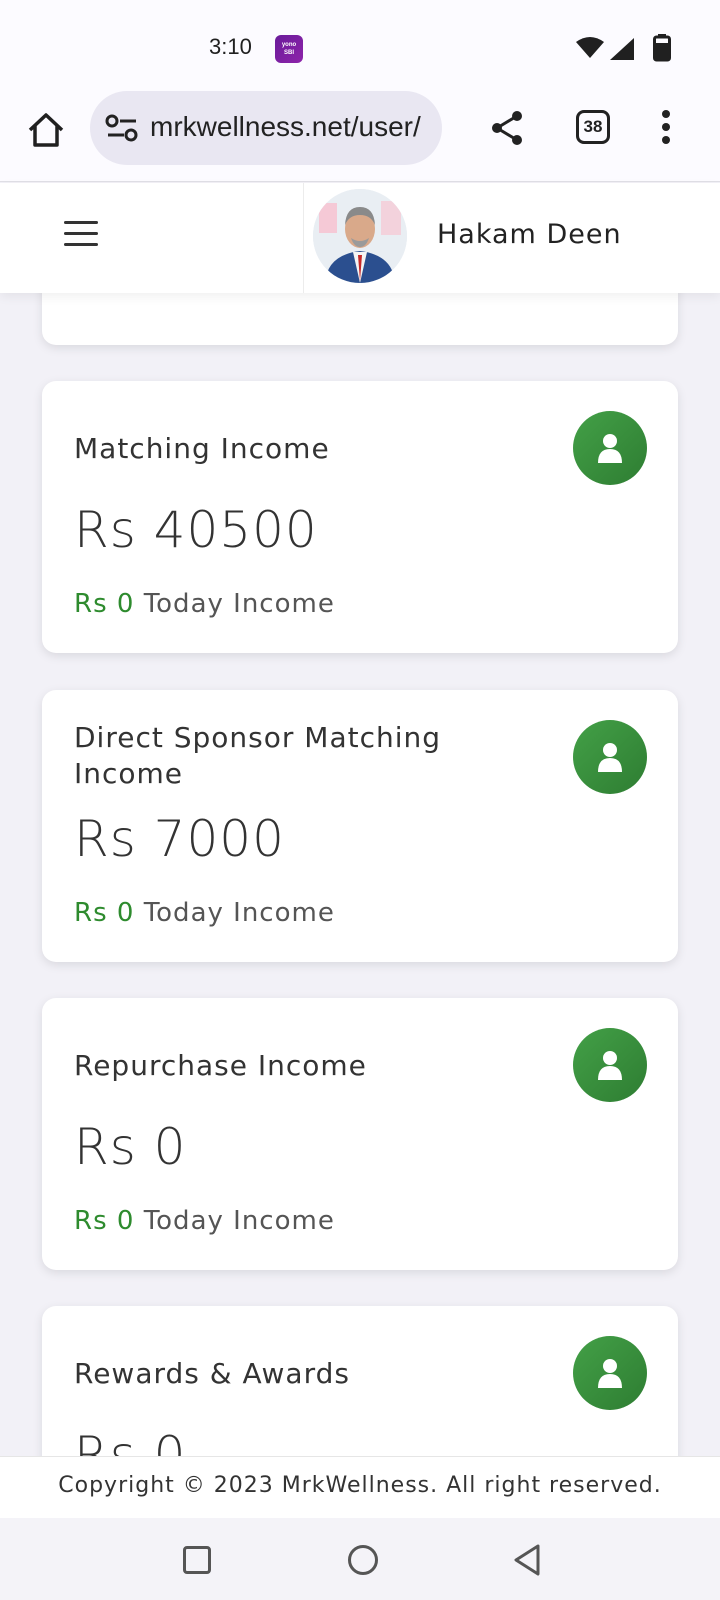 This screenshot has height=1600, width=720. What do you see at coordinates (197, 1560) in the screenshot?
I see `recents-icon` at bounding box center [197, 1560].